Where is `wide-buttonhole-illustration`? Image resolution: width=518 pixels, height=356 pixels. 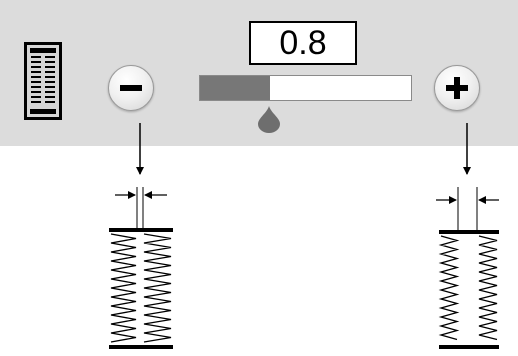
wide-buttonhole-illustration is located at coordinates (467, 236).